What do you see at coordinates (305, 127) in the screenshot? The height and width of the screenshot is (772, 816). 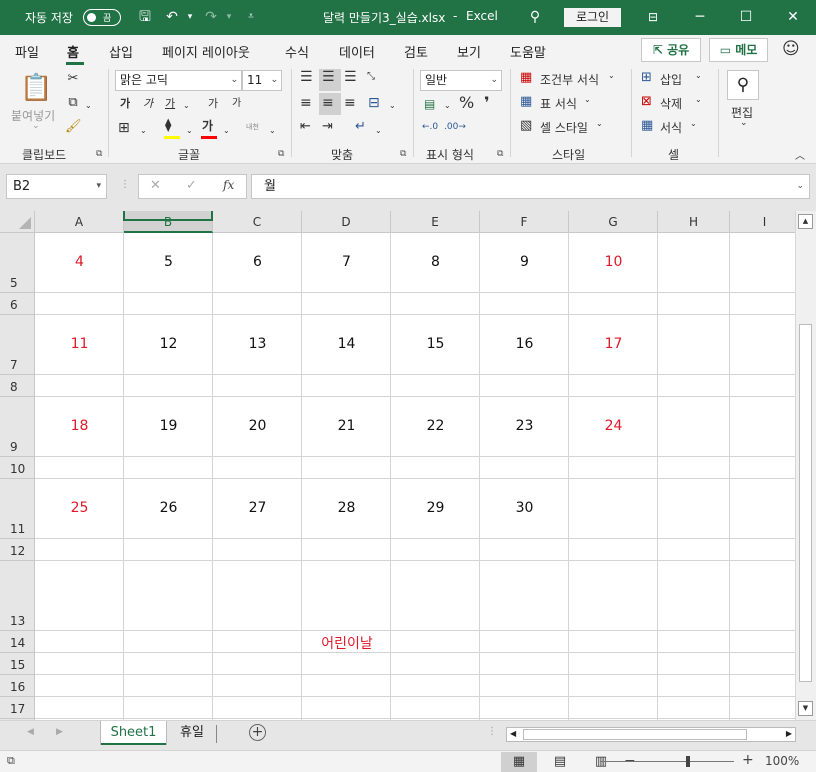 I see `decrease-indent-icon: ⇤` at bounding box center [305, 127].